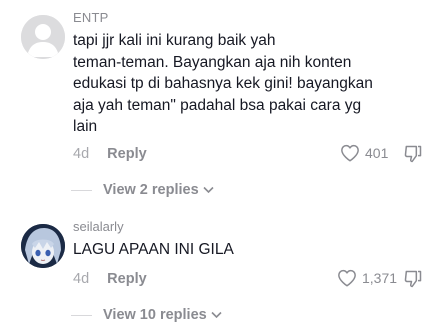 This screenshot has width=442, height=329. I want to click on view-replies-label: View 10 replies, so click(155, 315).